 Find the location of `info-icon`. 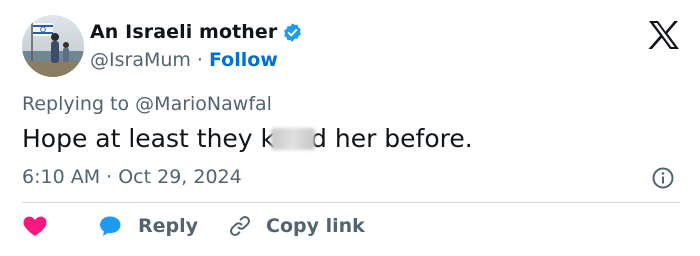

info-icon is located at coordinates (663, 178).